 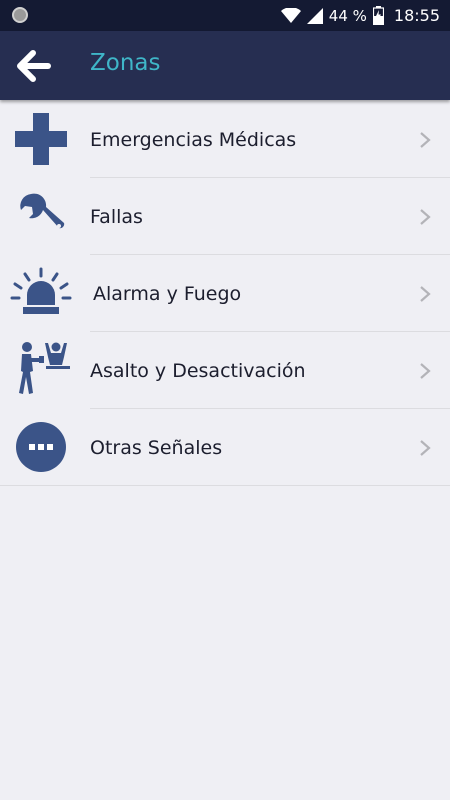 I want to click on menu-item-otras-senales: Otras Señales, so click(x=225, y=447).